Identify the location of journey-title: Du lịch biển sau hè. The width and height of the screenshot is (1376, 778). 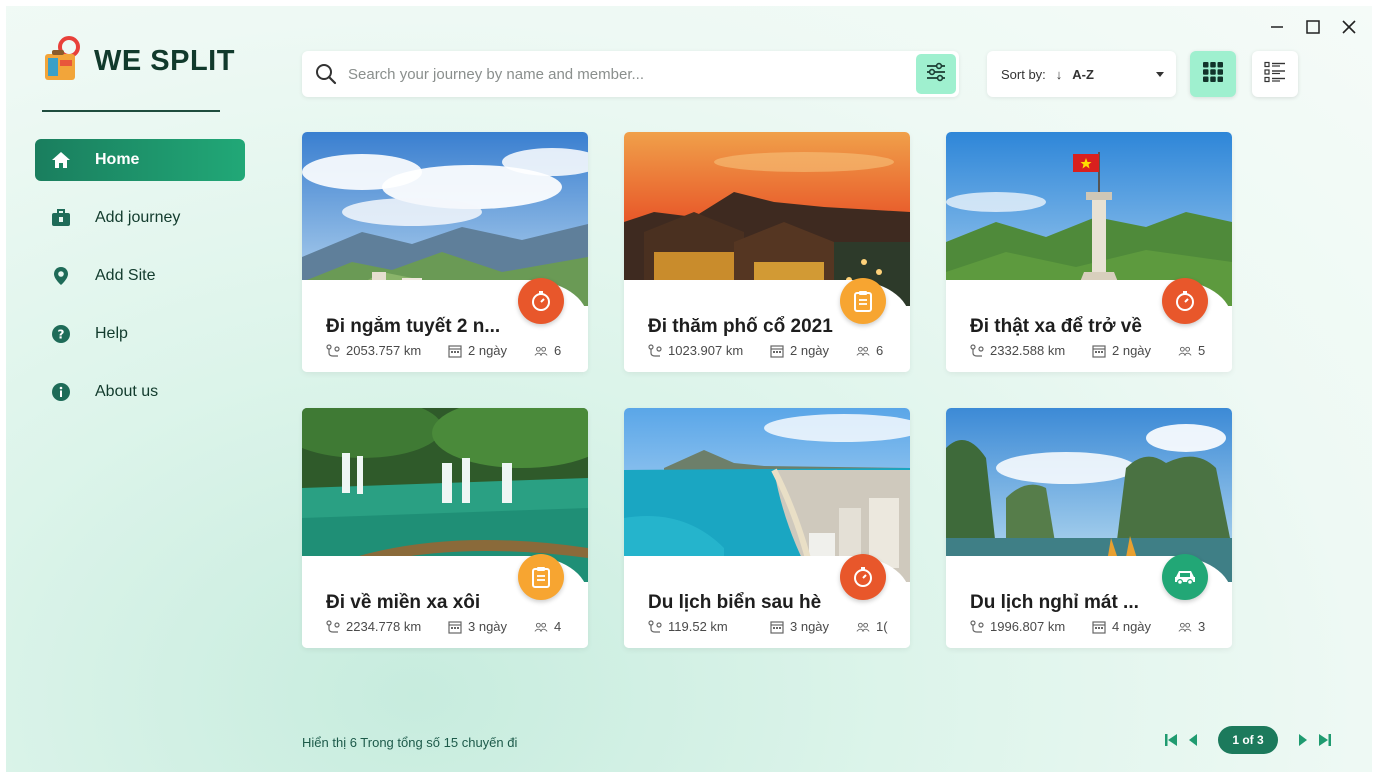
(735, 602).